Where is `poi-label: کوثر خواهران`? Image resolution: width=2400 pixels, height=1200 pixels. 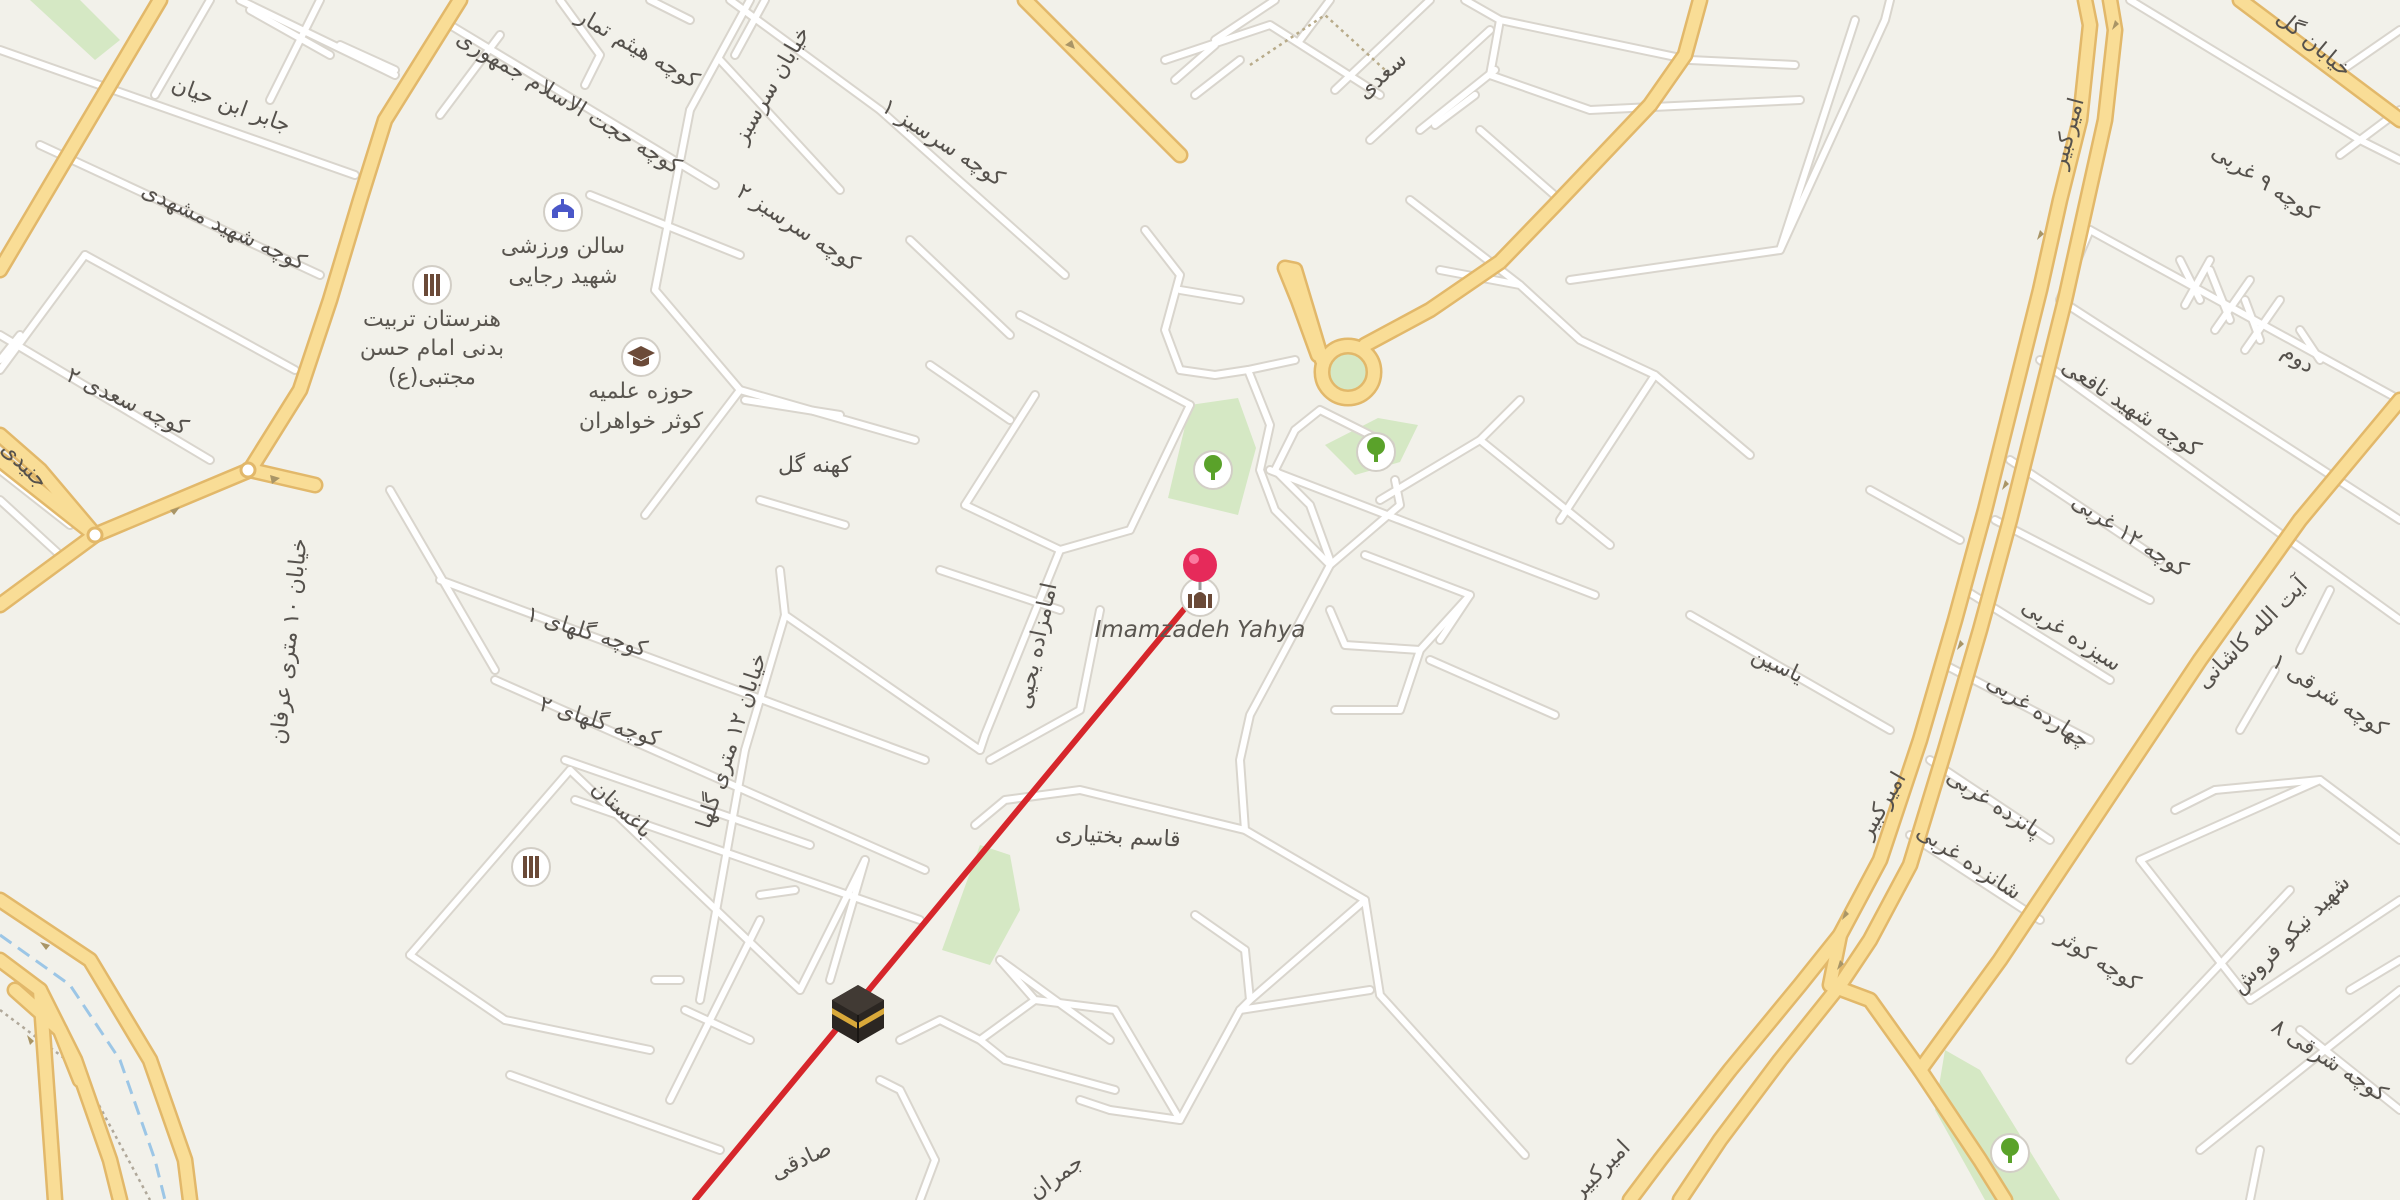
poi-label: کوثر خواهران is located at coordinates (641, 421).